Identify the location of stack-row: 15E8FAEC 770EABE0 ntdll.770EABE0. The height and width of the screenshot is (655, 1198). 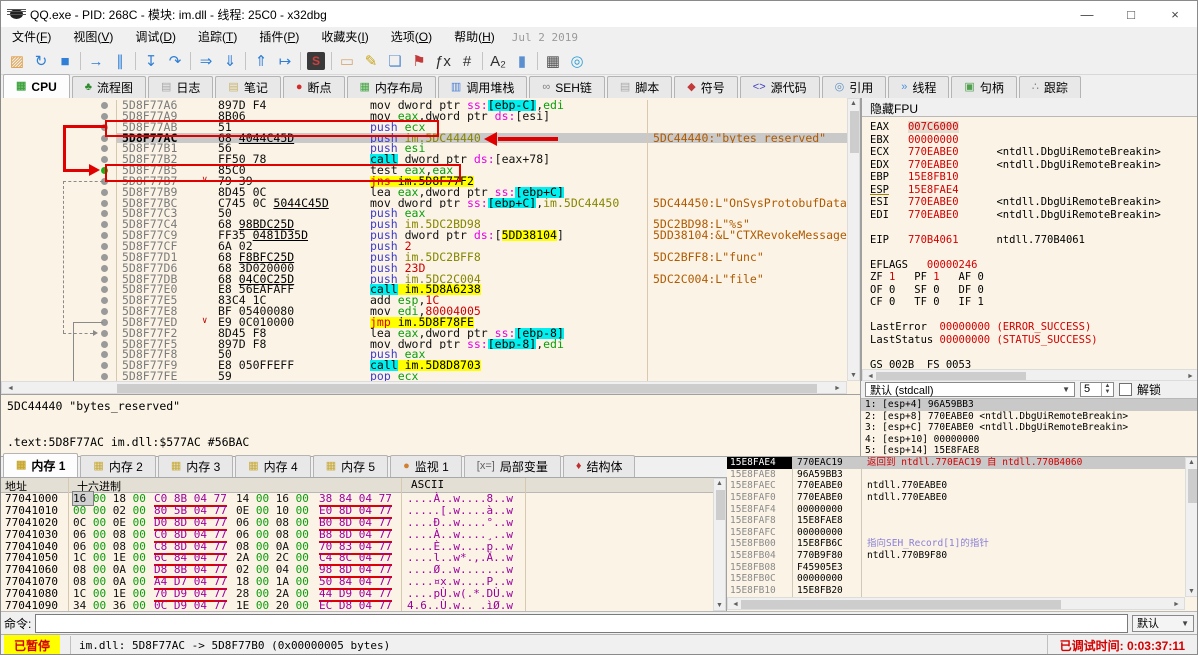
(962, 486).